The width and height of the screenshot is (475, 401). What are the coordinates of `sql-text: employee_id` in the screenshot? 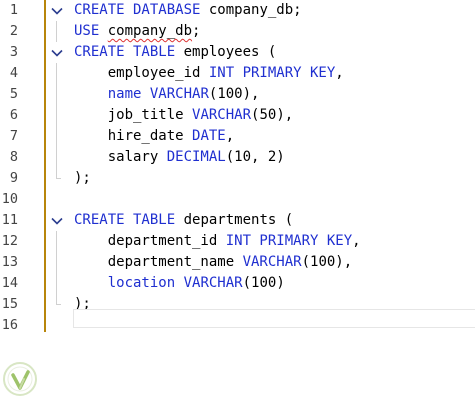 It's located at (141, 73).